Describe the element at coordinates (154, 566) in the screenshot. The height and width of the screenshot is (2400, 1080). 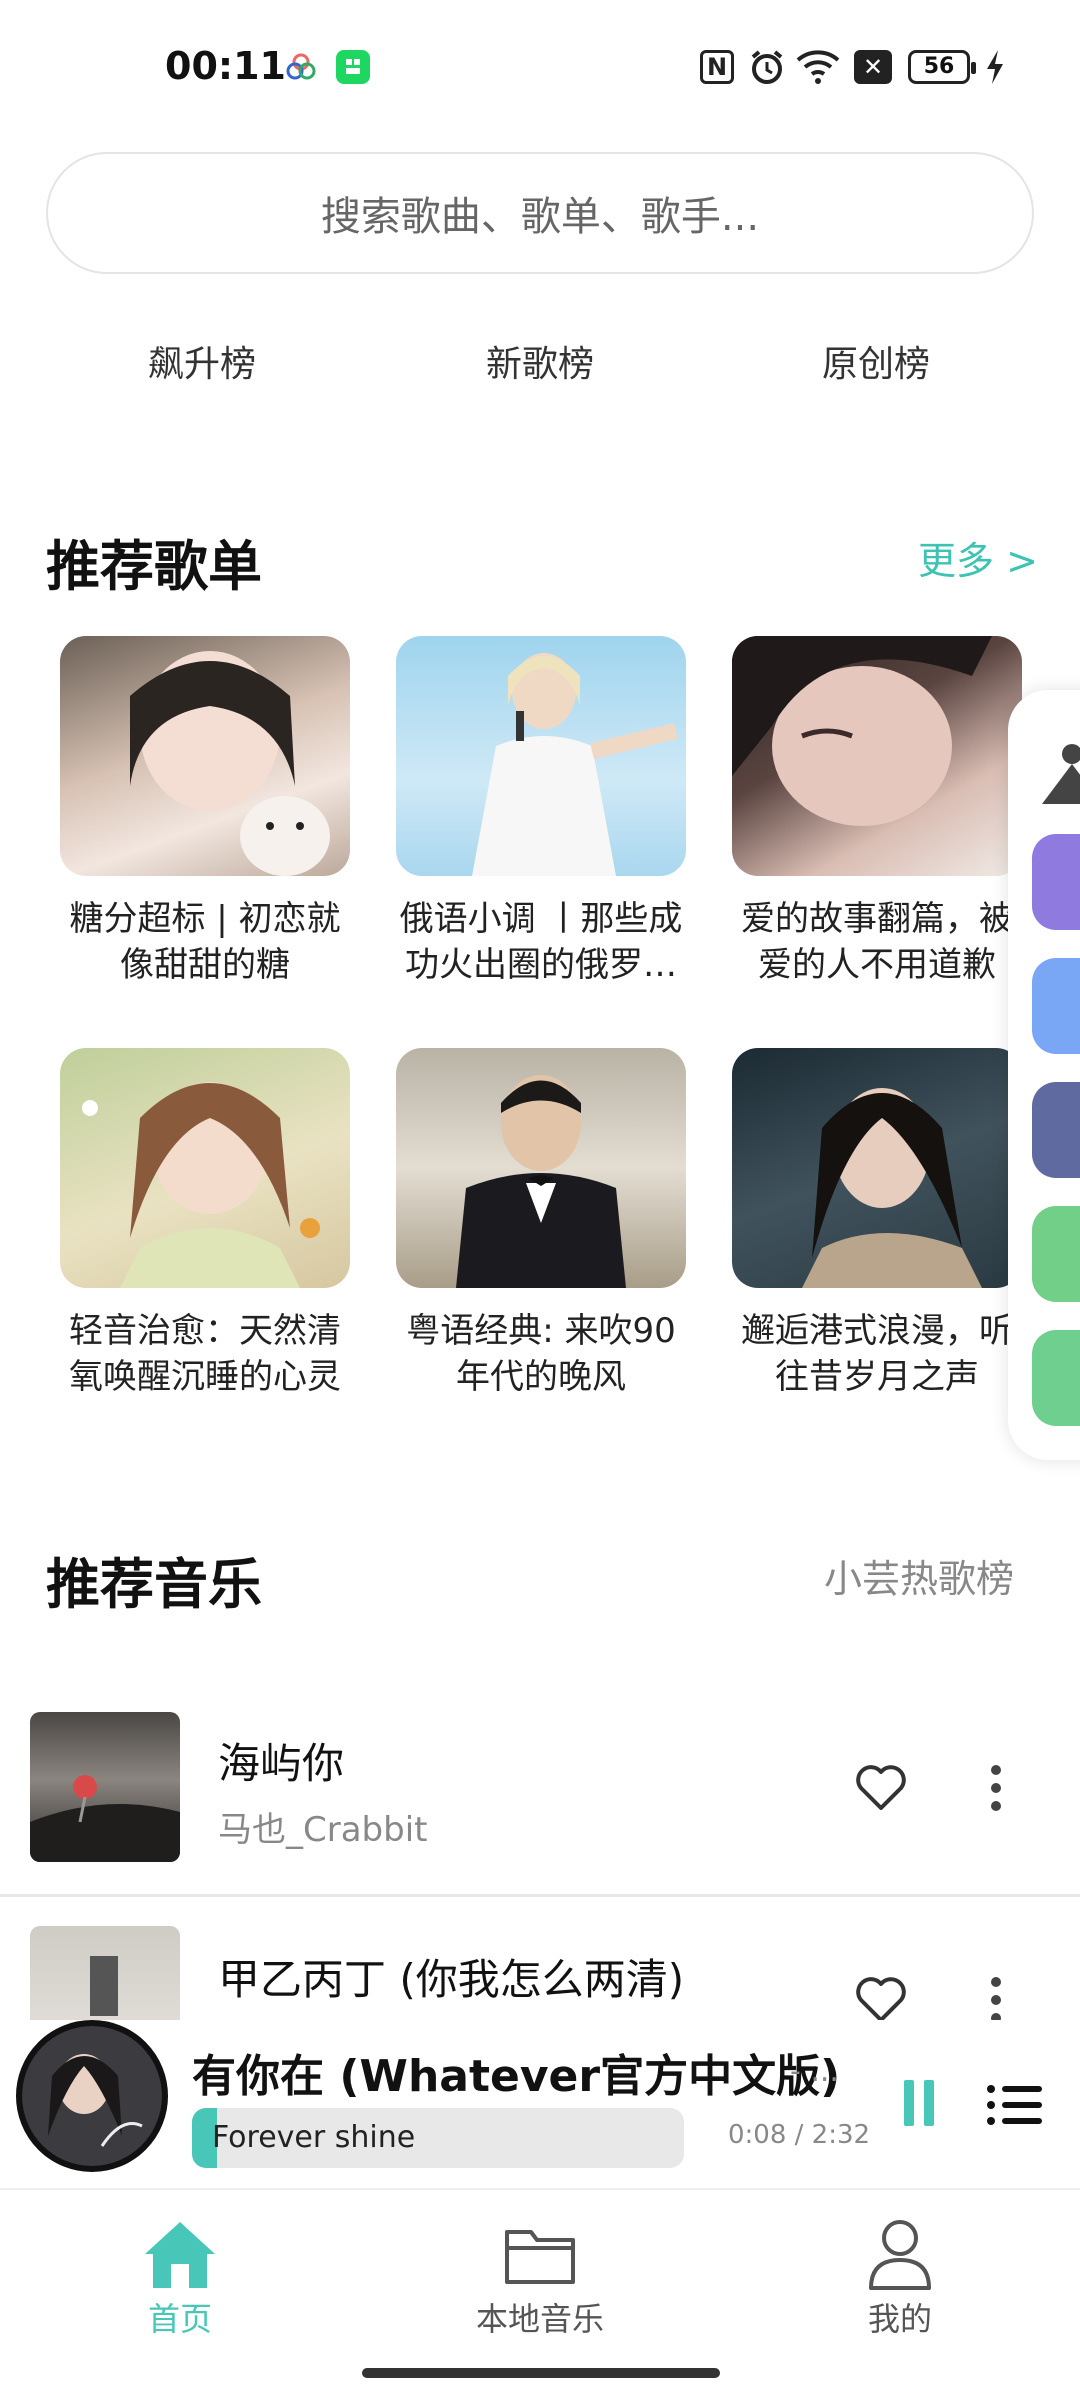
I see `playlists-section-title: 推荐歌单` at that location.